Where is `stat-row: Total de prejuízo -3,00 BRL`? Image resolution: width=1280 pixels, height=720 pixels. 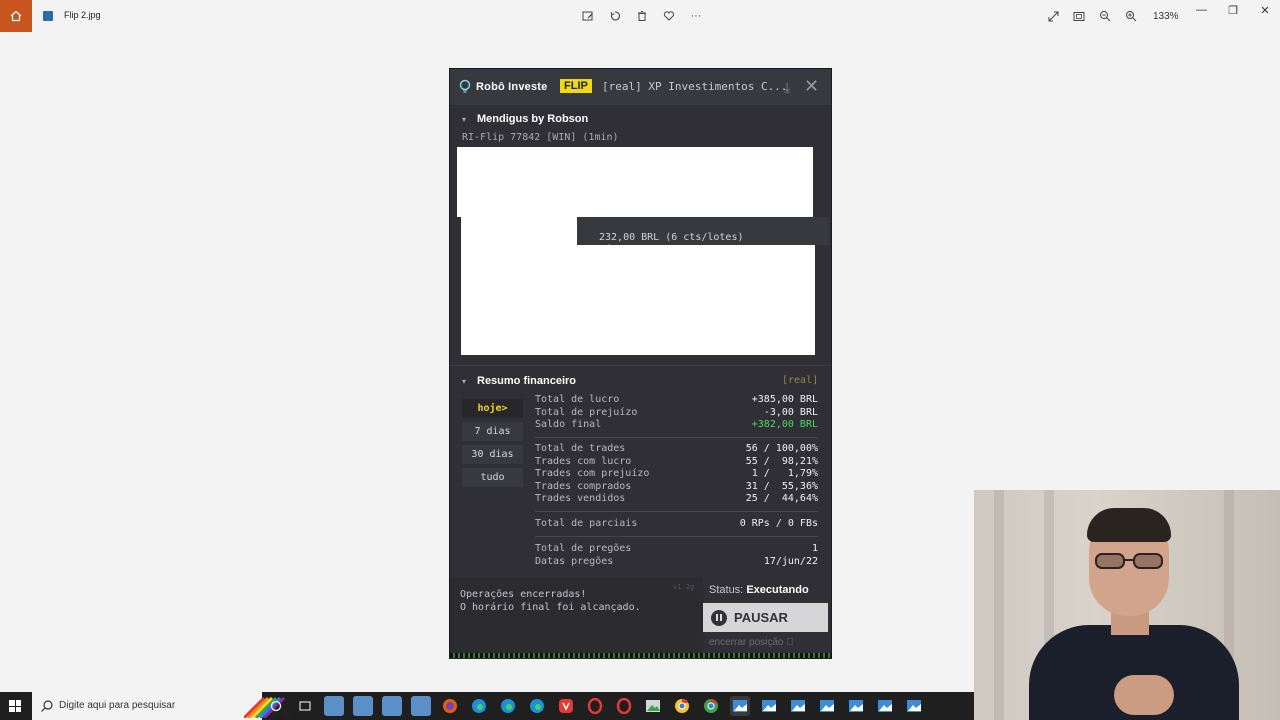
stat-row: Total de prejuízo -3,00 BRL is located at coordinates (676, 412).